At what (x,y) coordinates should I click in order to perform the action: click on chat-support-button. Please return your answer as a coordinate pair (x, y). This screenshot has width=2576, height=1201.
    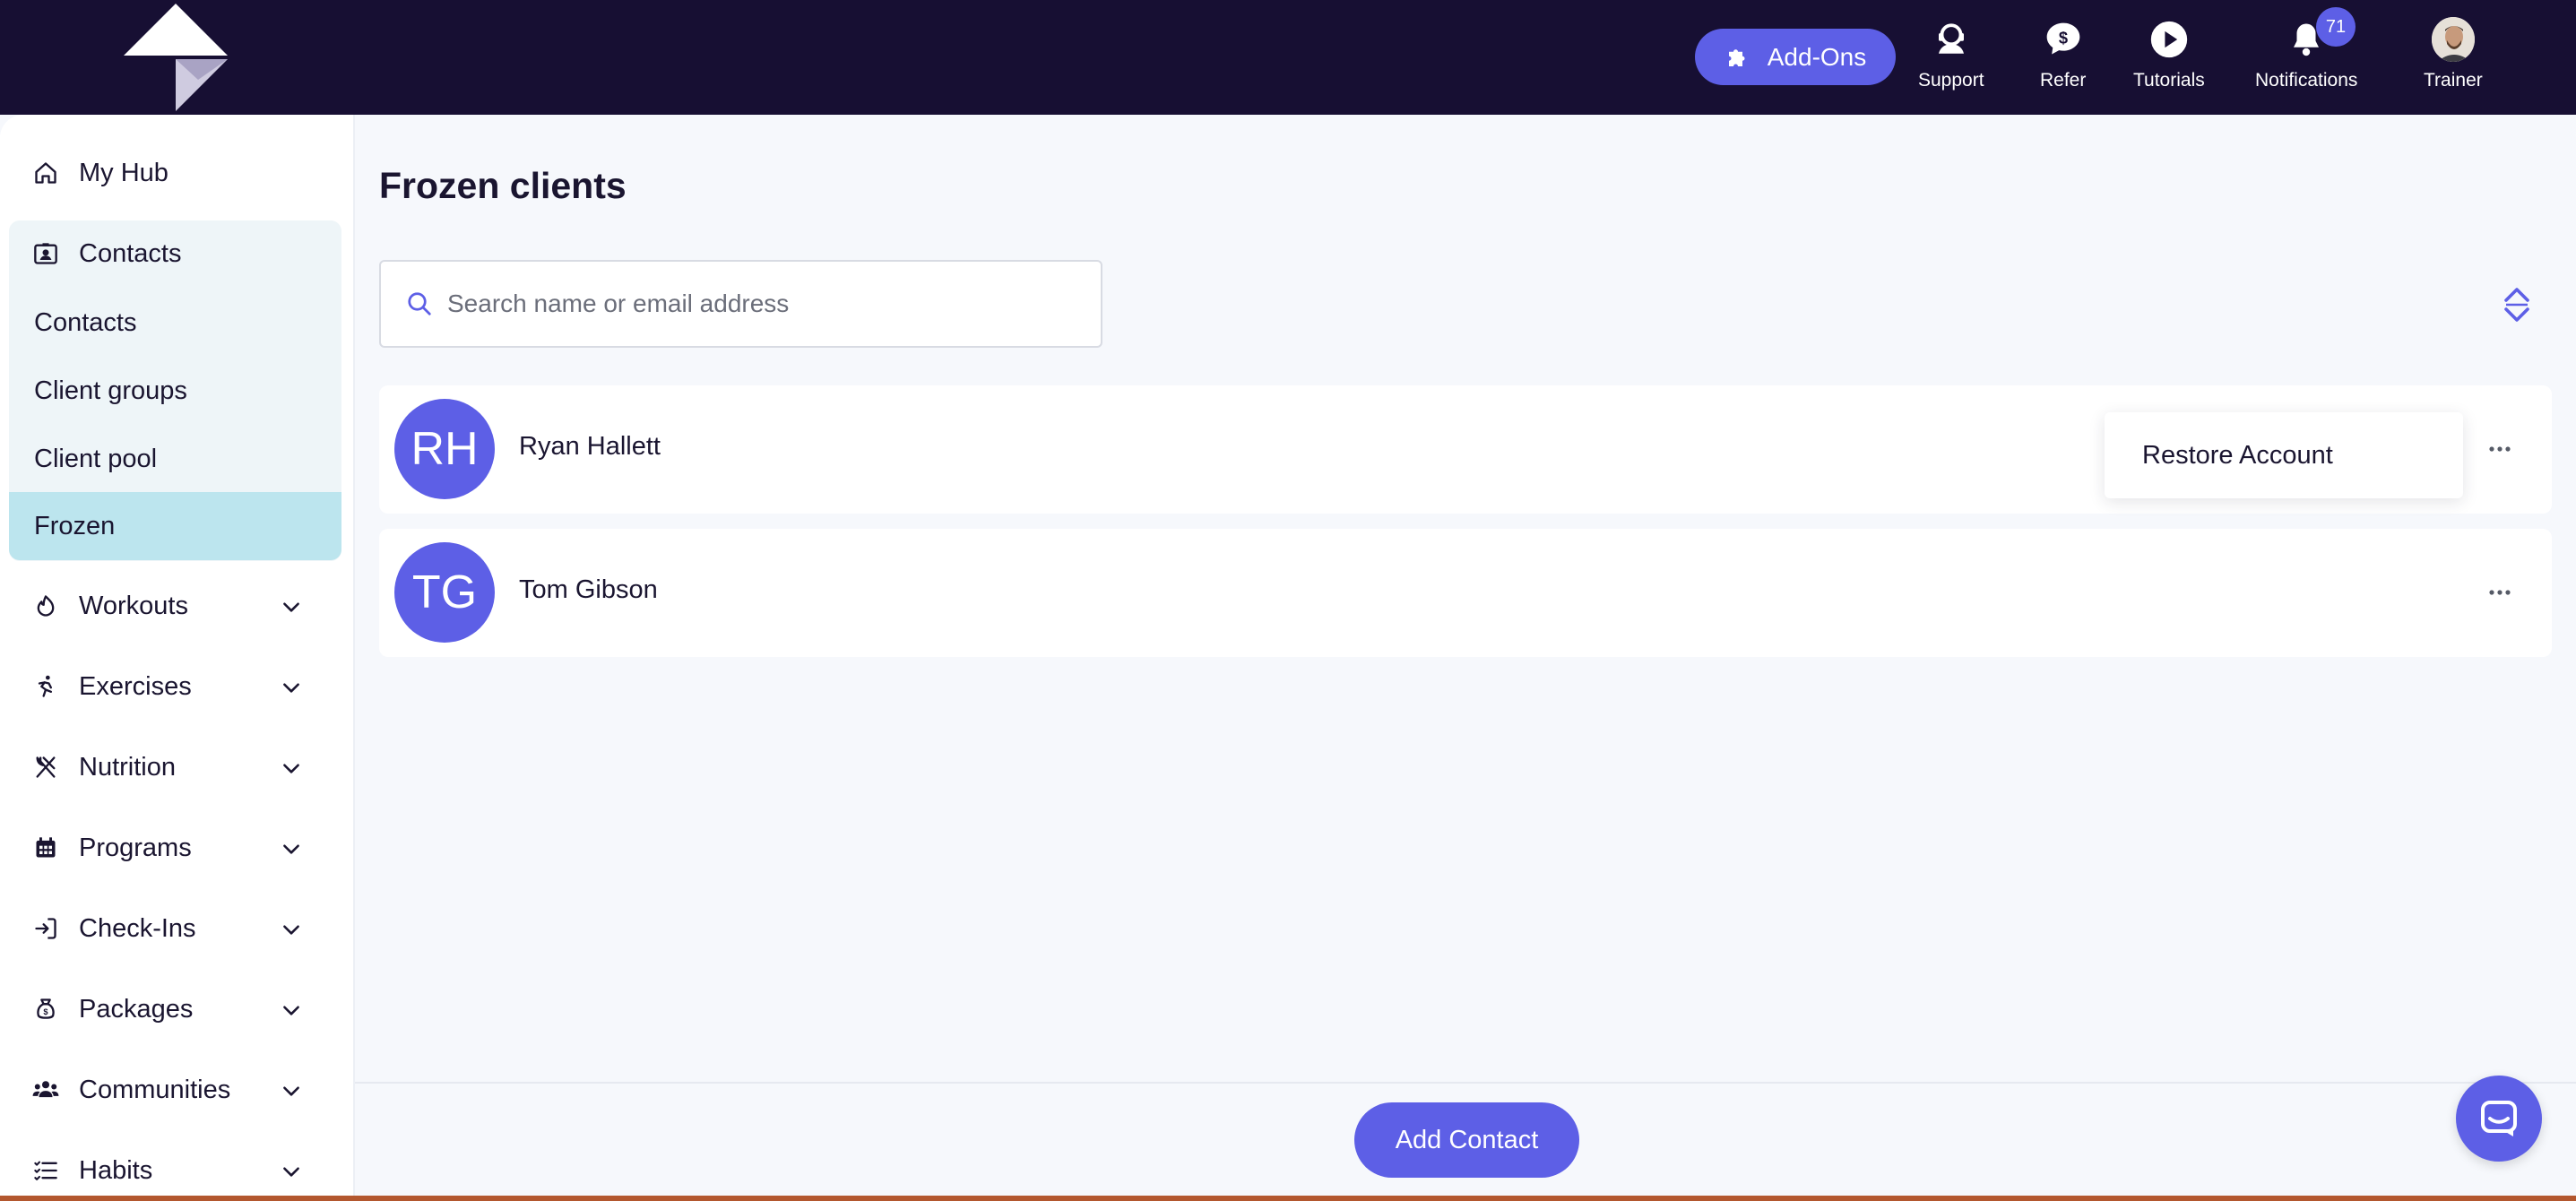
    Looking at the image, I should click on (2499, 1119).